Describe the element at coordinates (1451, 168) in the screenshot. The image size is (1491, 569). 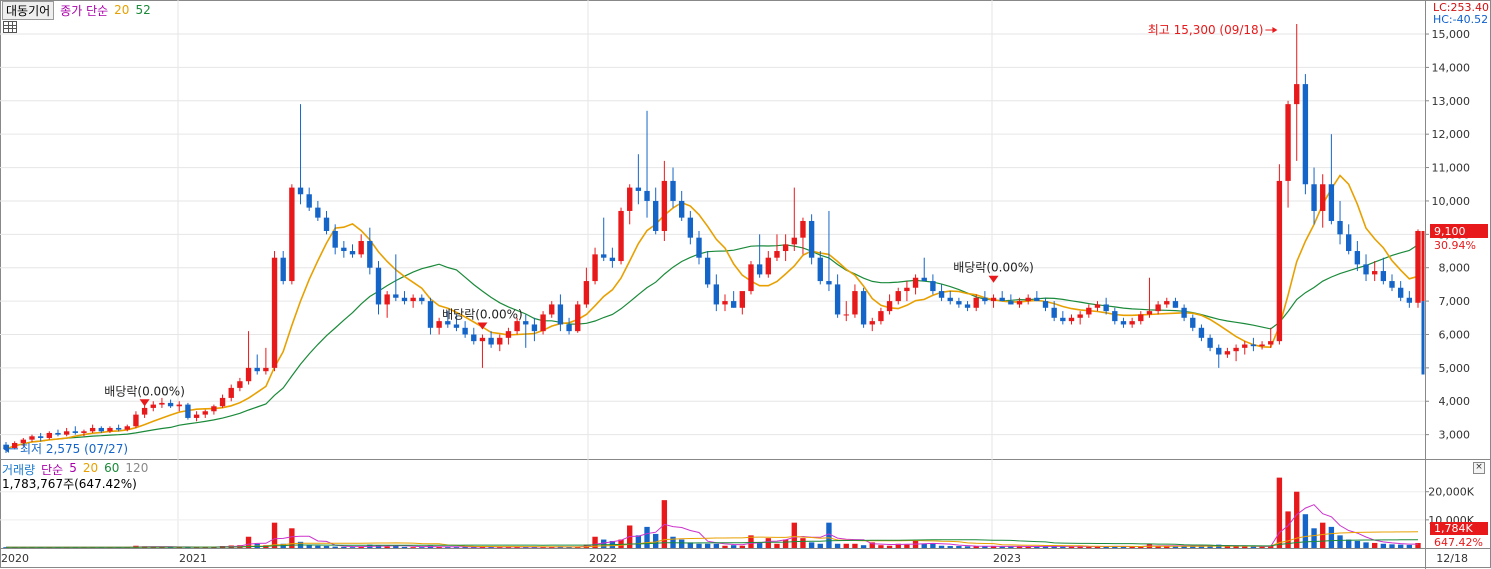
I see `price-tick-label: 11,000` at that location.